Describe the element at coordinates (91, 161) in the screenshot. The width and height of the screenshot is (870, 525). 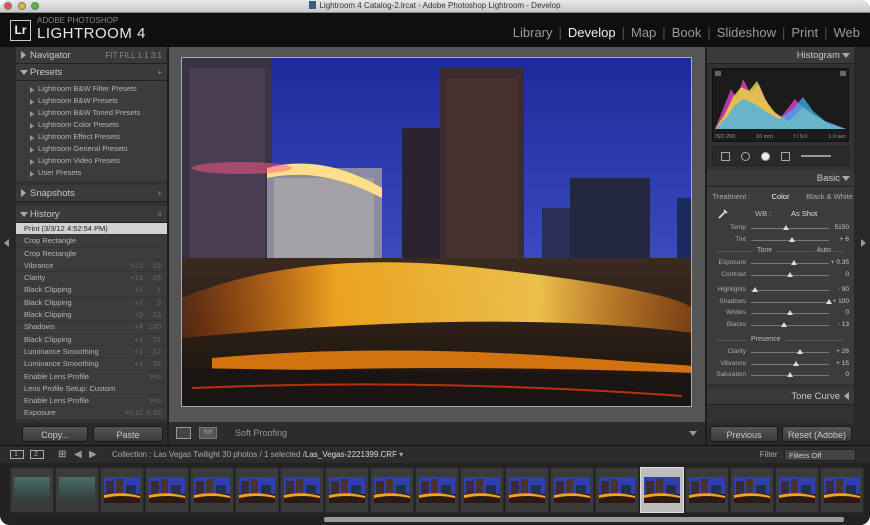
I see `preset-folder: Lightroom Video Presets` at that location.